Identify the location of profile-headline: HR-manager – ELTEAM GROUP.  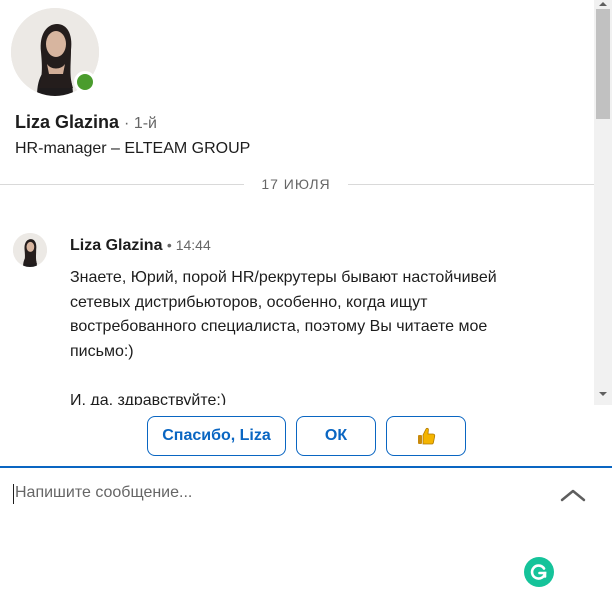
(133, 148).